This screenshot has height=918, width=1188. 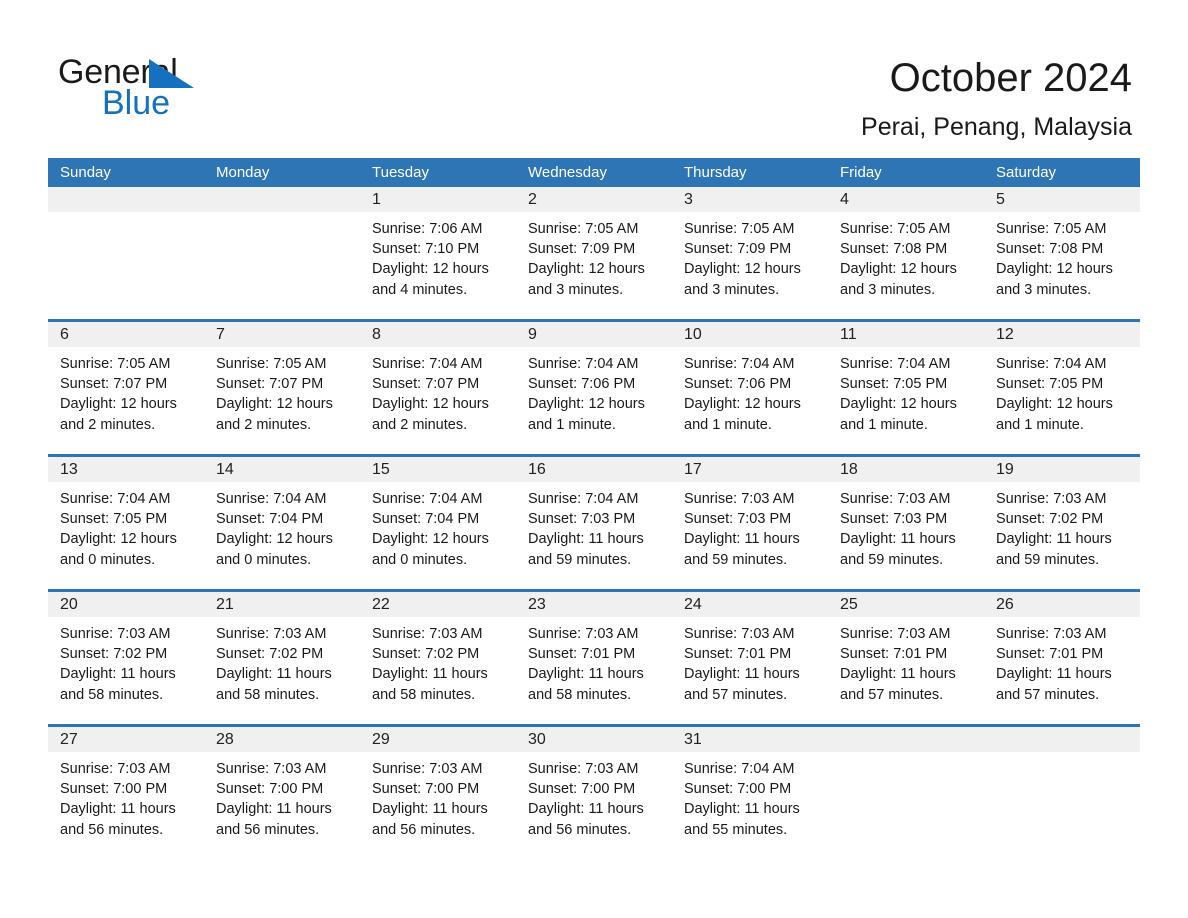 What do you see at coordinates (736, 829) in the screenshot?
I see `daylight-text-cont: and 55 minutes.` at bounding box center [736, 829].